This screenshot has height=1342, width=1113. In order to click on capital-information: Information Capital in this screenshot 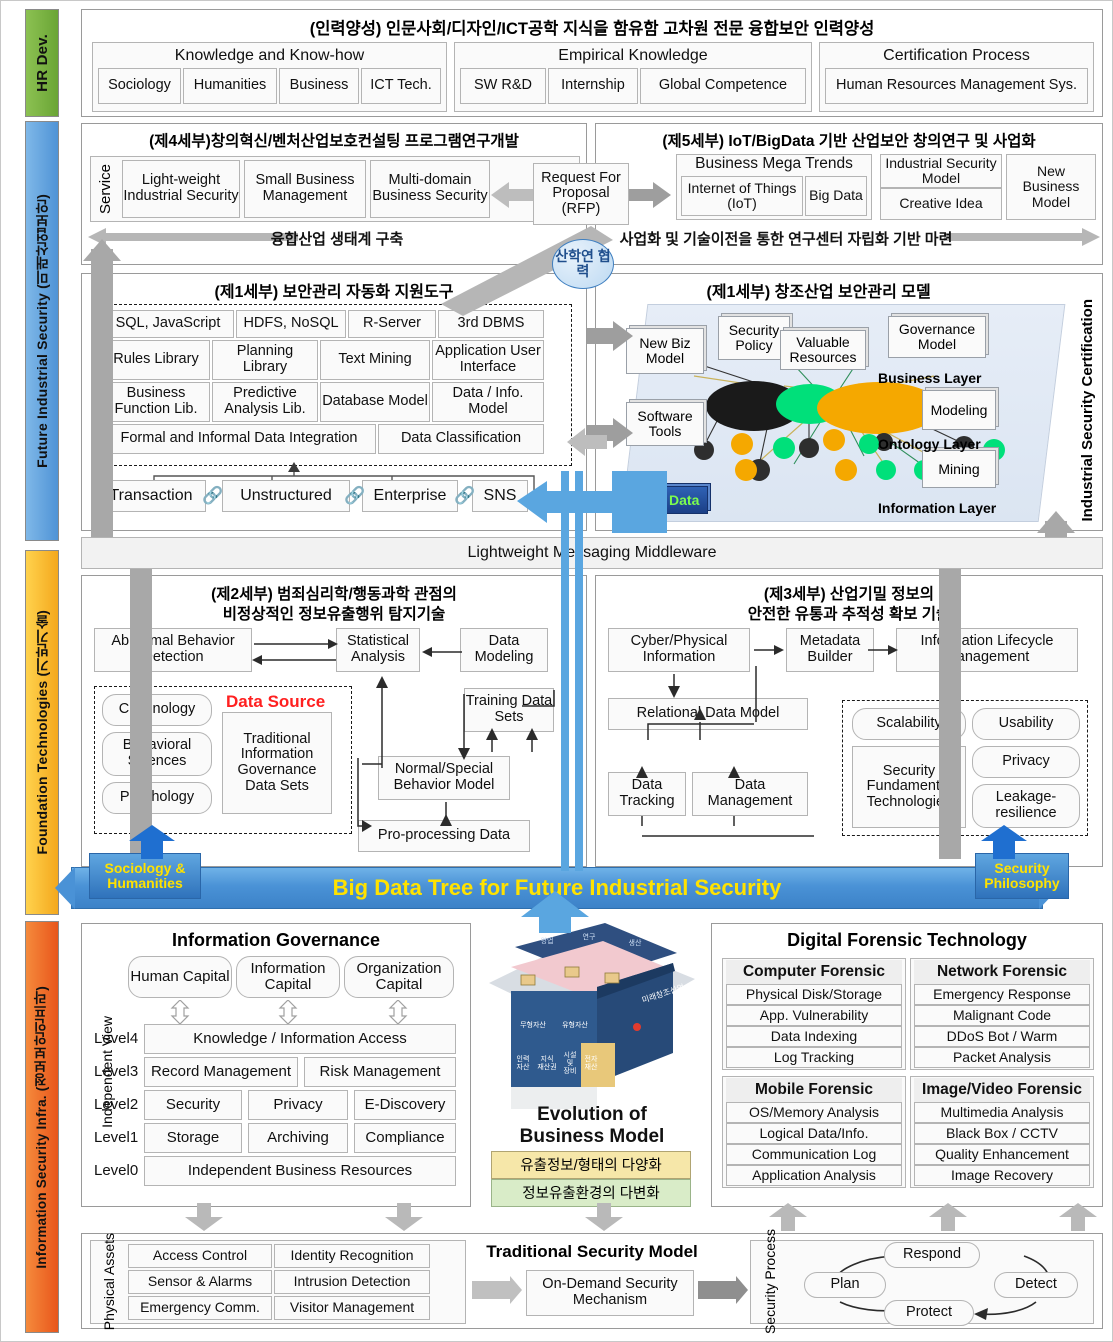, I will do `click(288, 977)`.